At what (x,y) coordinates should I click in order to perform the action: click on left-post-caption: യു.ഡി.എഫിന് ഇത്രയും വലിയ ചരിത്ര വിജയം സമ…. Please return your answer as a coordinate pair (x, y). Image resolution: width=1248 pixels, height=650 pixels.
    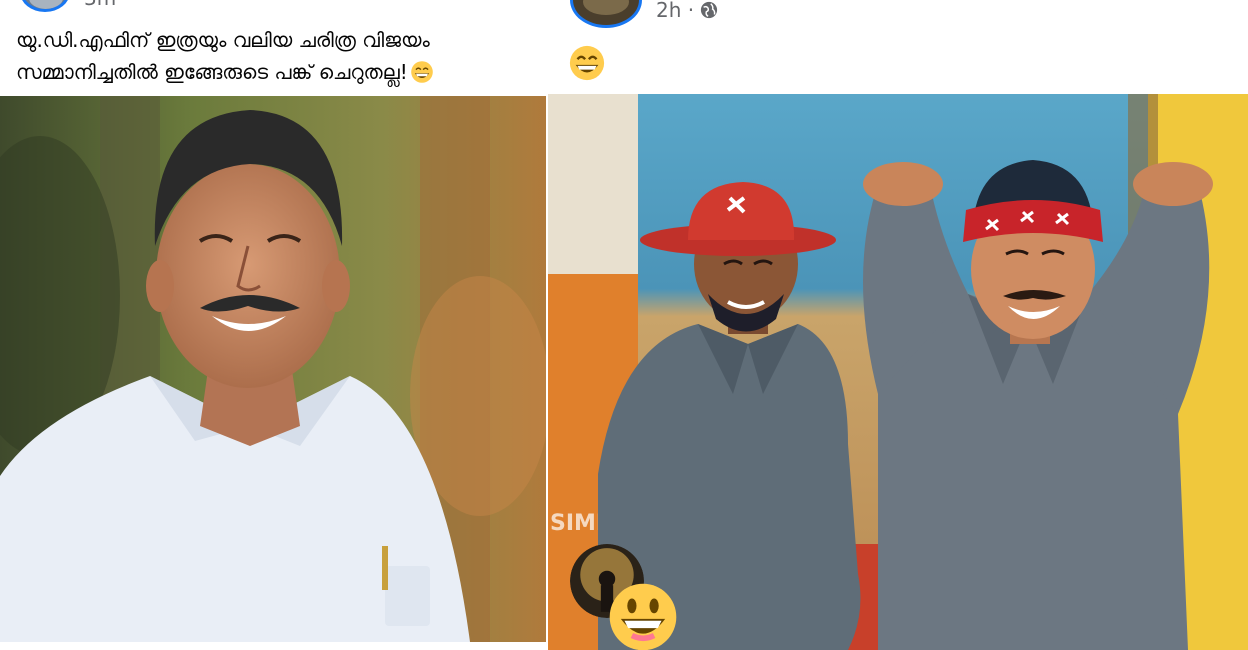
    Looking at the image, I should click on (276, 56).